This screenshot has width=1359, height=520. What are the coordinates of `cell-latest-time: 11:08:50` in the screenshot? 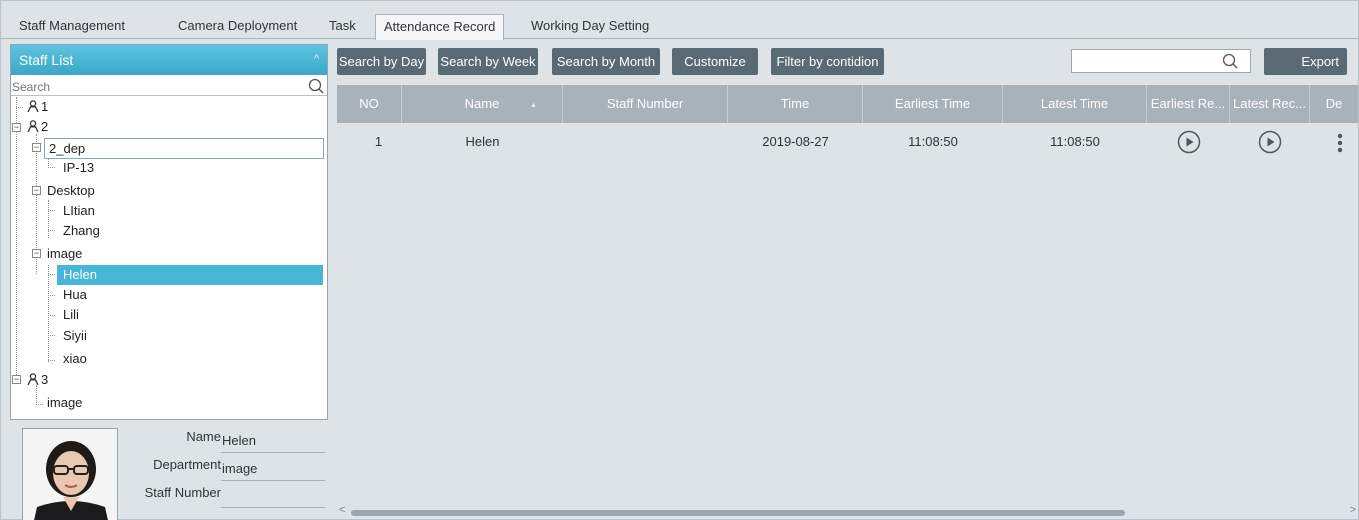 It's located at (1075, 141).